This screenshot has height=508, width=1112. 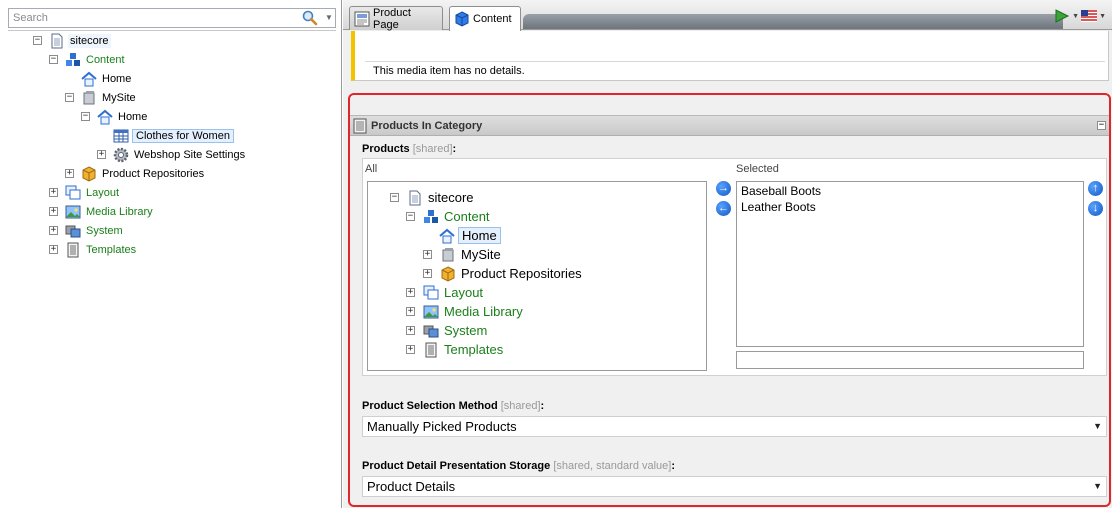 I want to click on navigate-dropdown-icon: ▼, so click(x=1075, y=16).